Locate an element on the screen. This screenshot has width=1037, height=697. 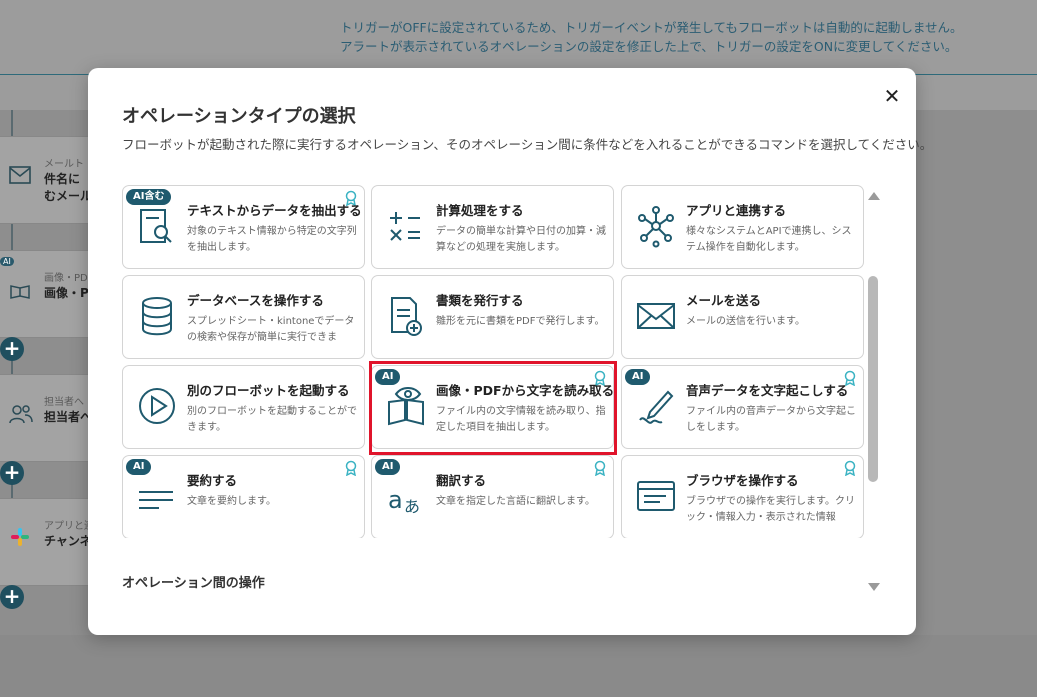
translate-icon: aあ is located at coordinates (404, 501).